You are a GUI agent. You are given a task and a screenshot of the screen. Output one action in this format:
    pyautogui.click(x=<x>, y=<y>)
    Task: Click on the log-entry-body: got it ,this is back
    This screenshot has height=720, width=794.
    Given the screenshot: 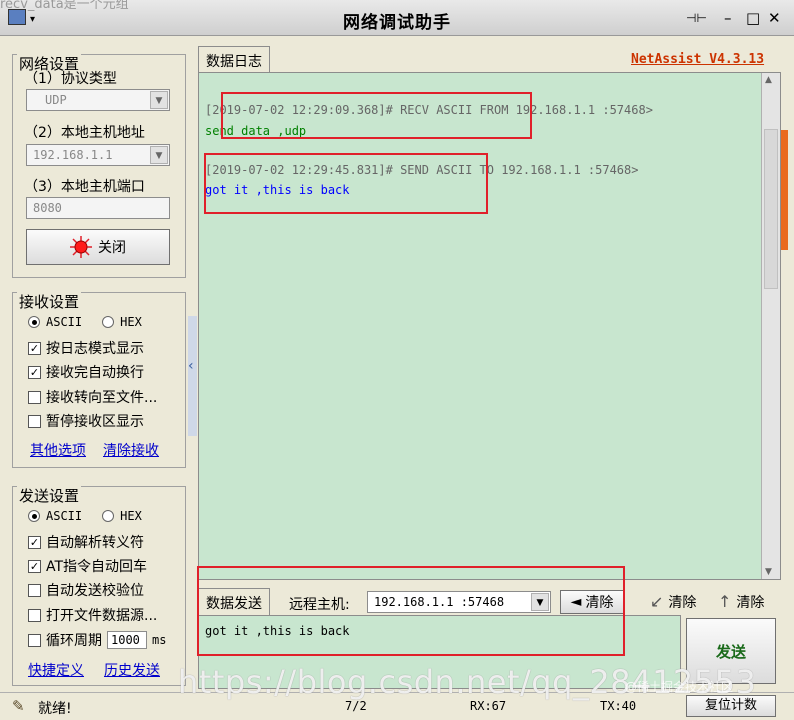 What is the action you would take?
    pyautogui.click(x=277, y=190)
    